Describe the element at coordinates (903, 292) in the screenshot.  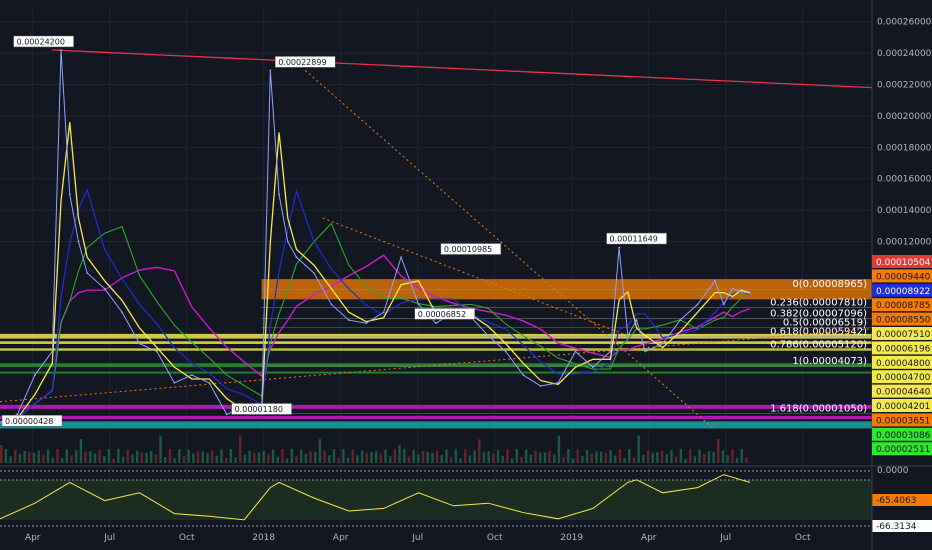
I see `price-badge-text: 0.00008922` at that location.